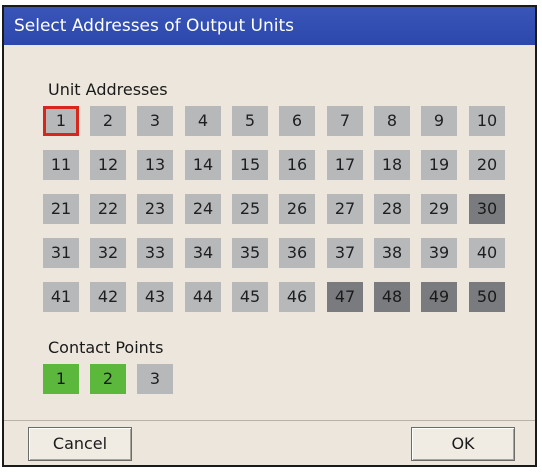 This screenshot has width=542, height=472. Describe the element at coordinates (108, 165) in the screenshot. I see `unit-address-button: 12` at that location.